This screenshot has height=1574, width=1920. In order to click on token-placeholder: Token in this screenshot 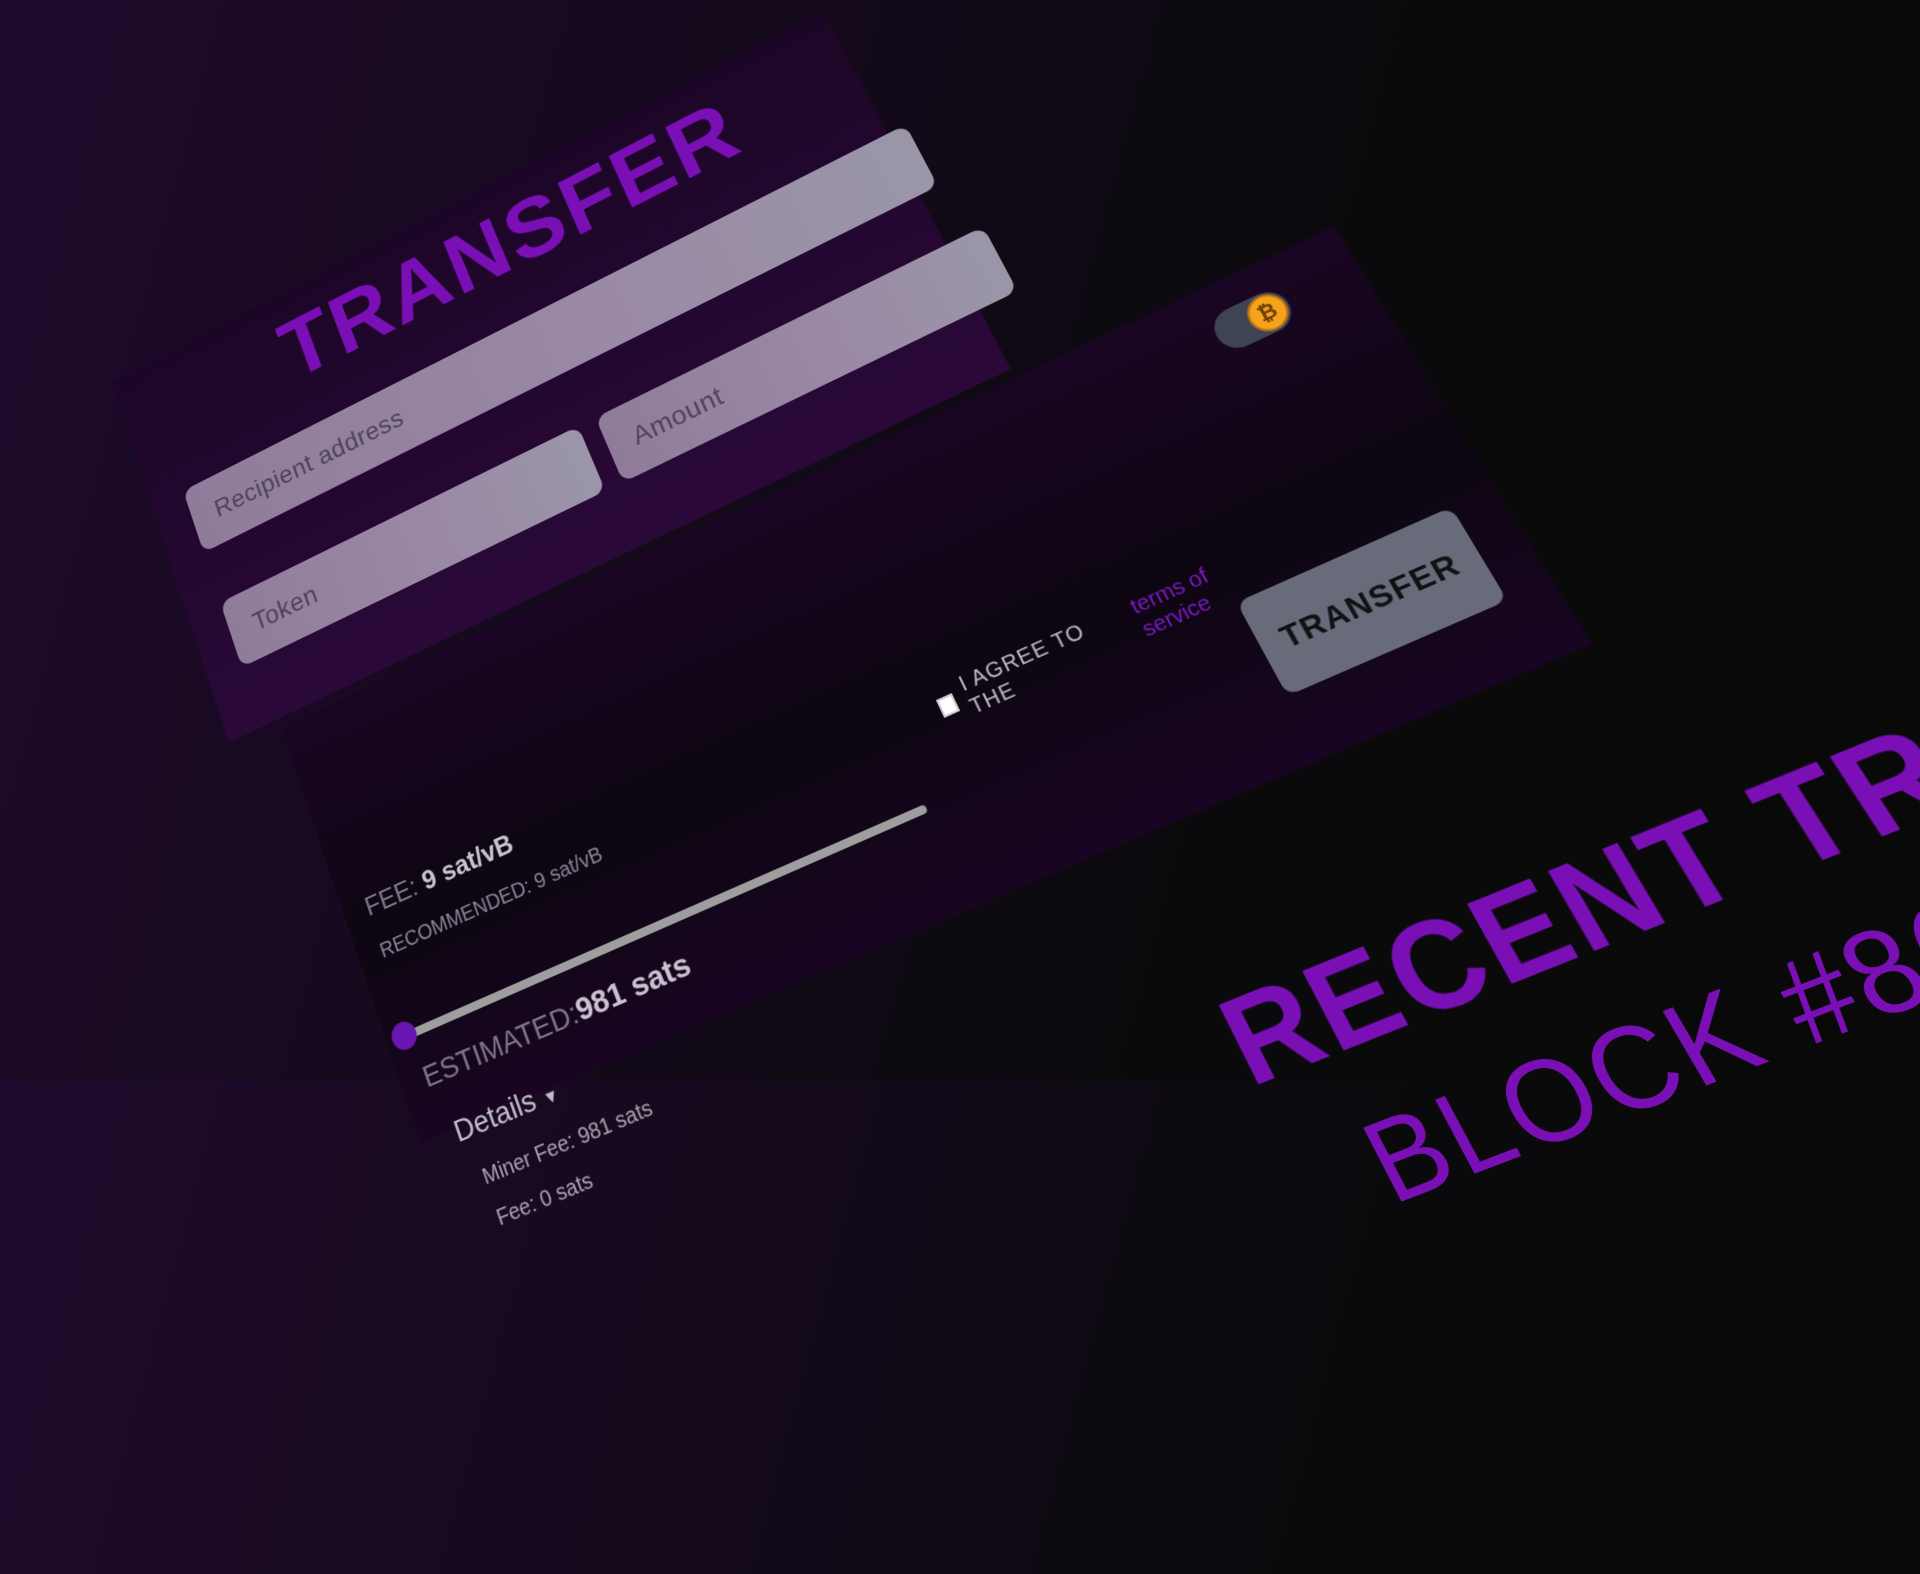, I will do `click(285, 608)`.